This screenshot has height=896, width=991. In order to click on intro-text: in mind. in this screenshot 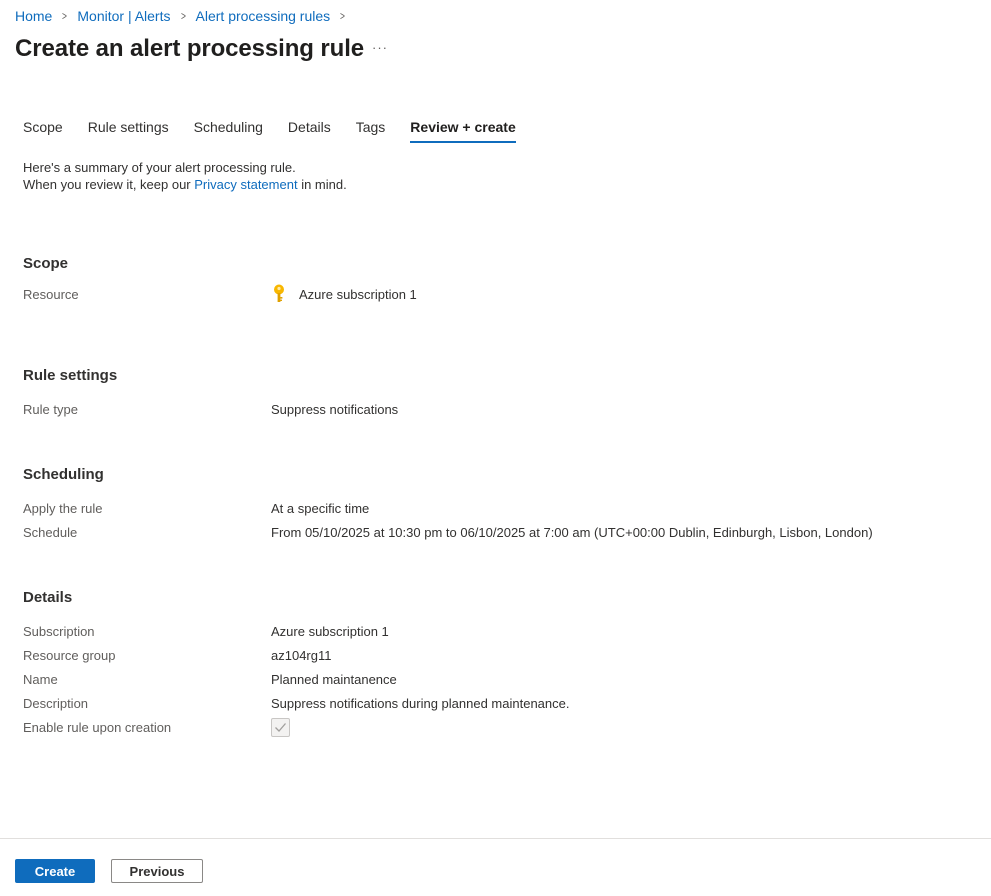, I will do `click(322, 184)`.